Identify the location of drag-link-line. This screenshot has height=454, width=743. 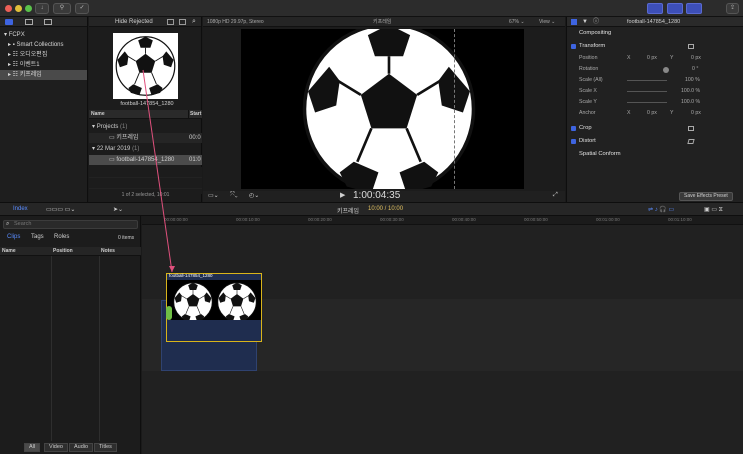
(158, 171).